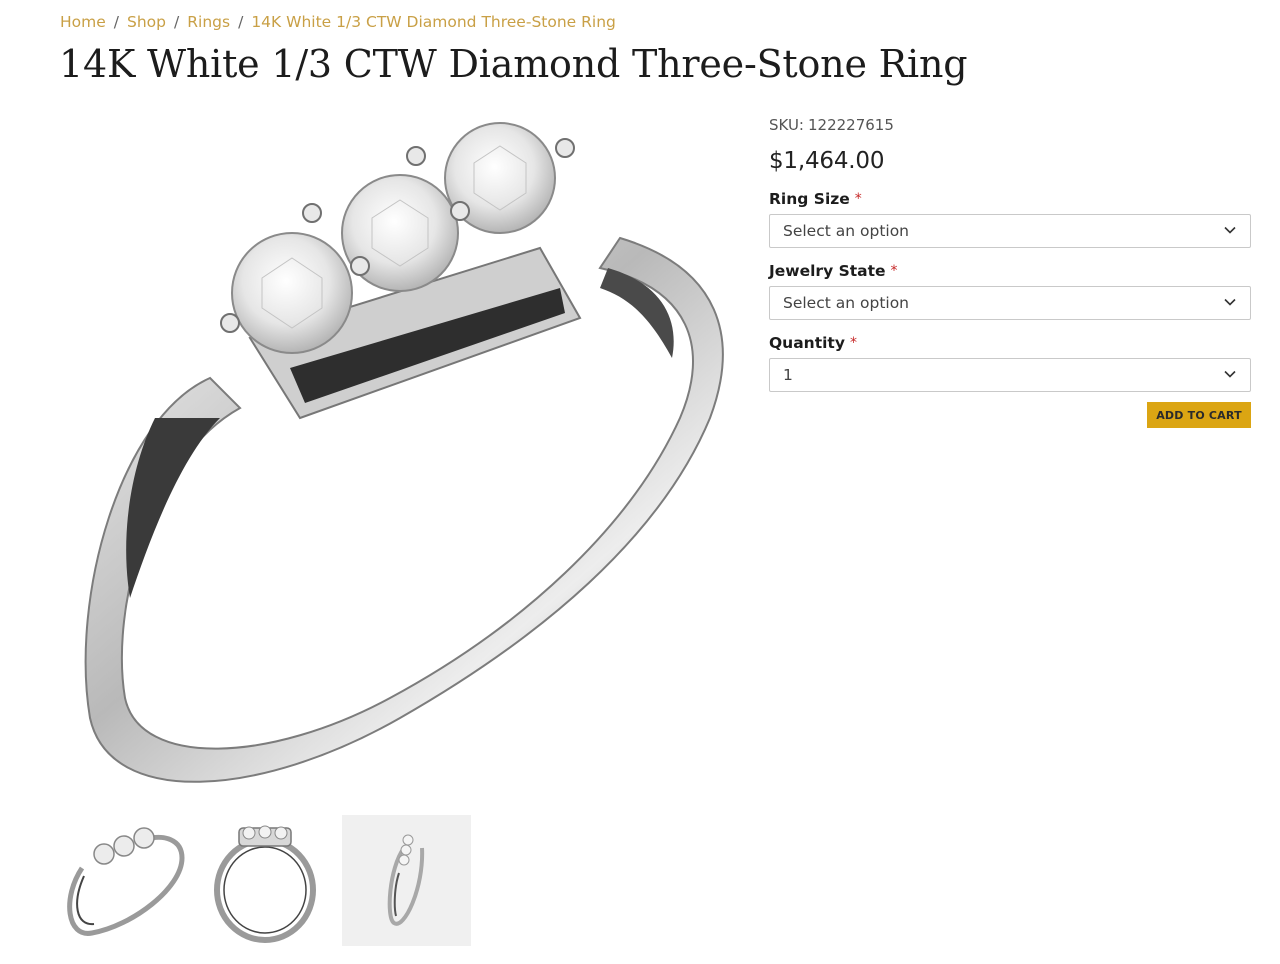 This screenshot has width=1280, height=964. Describe the element at coordinates (83, 22) in the screenshot. I see `breadcrumb-home: Home` at that location.